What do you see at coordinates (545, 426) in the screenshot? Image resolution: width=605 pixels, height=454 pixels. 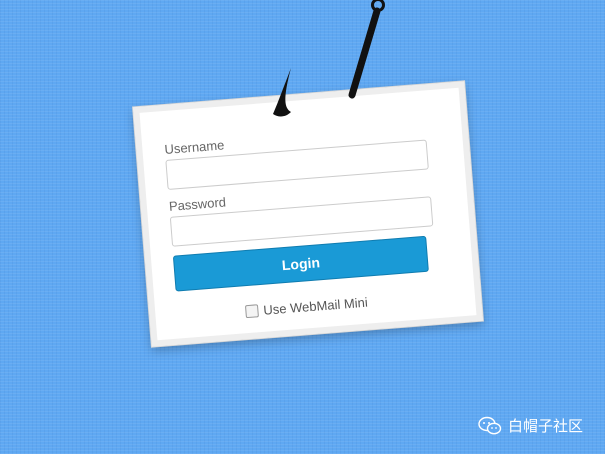 I see `watermark-text: 白帽子社区` at bounding box center [545, 426].